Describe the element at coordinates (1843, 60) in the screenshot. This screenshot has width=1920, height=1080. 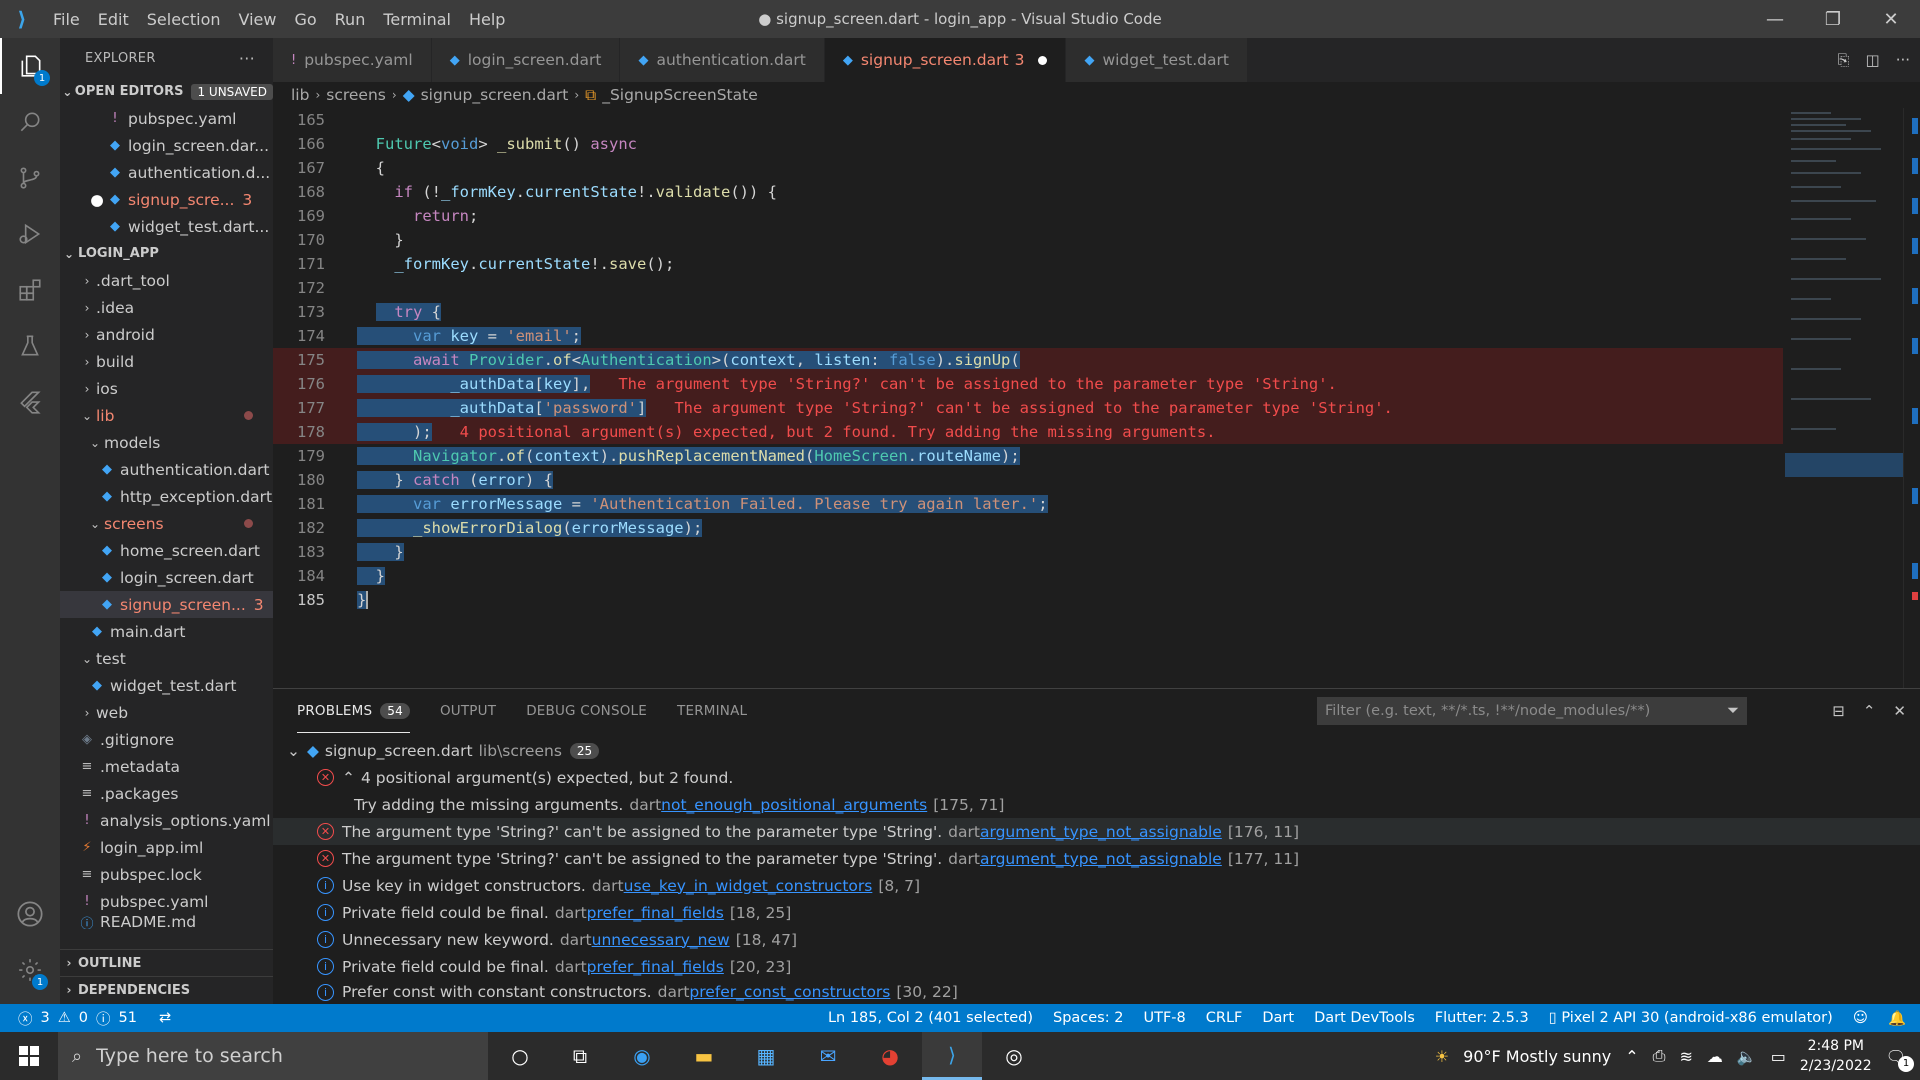
I see `open-changes-icon: ⎘` at that location.